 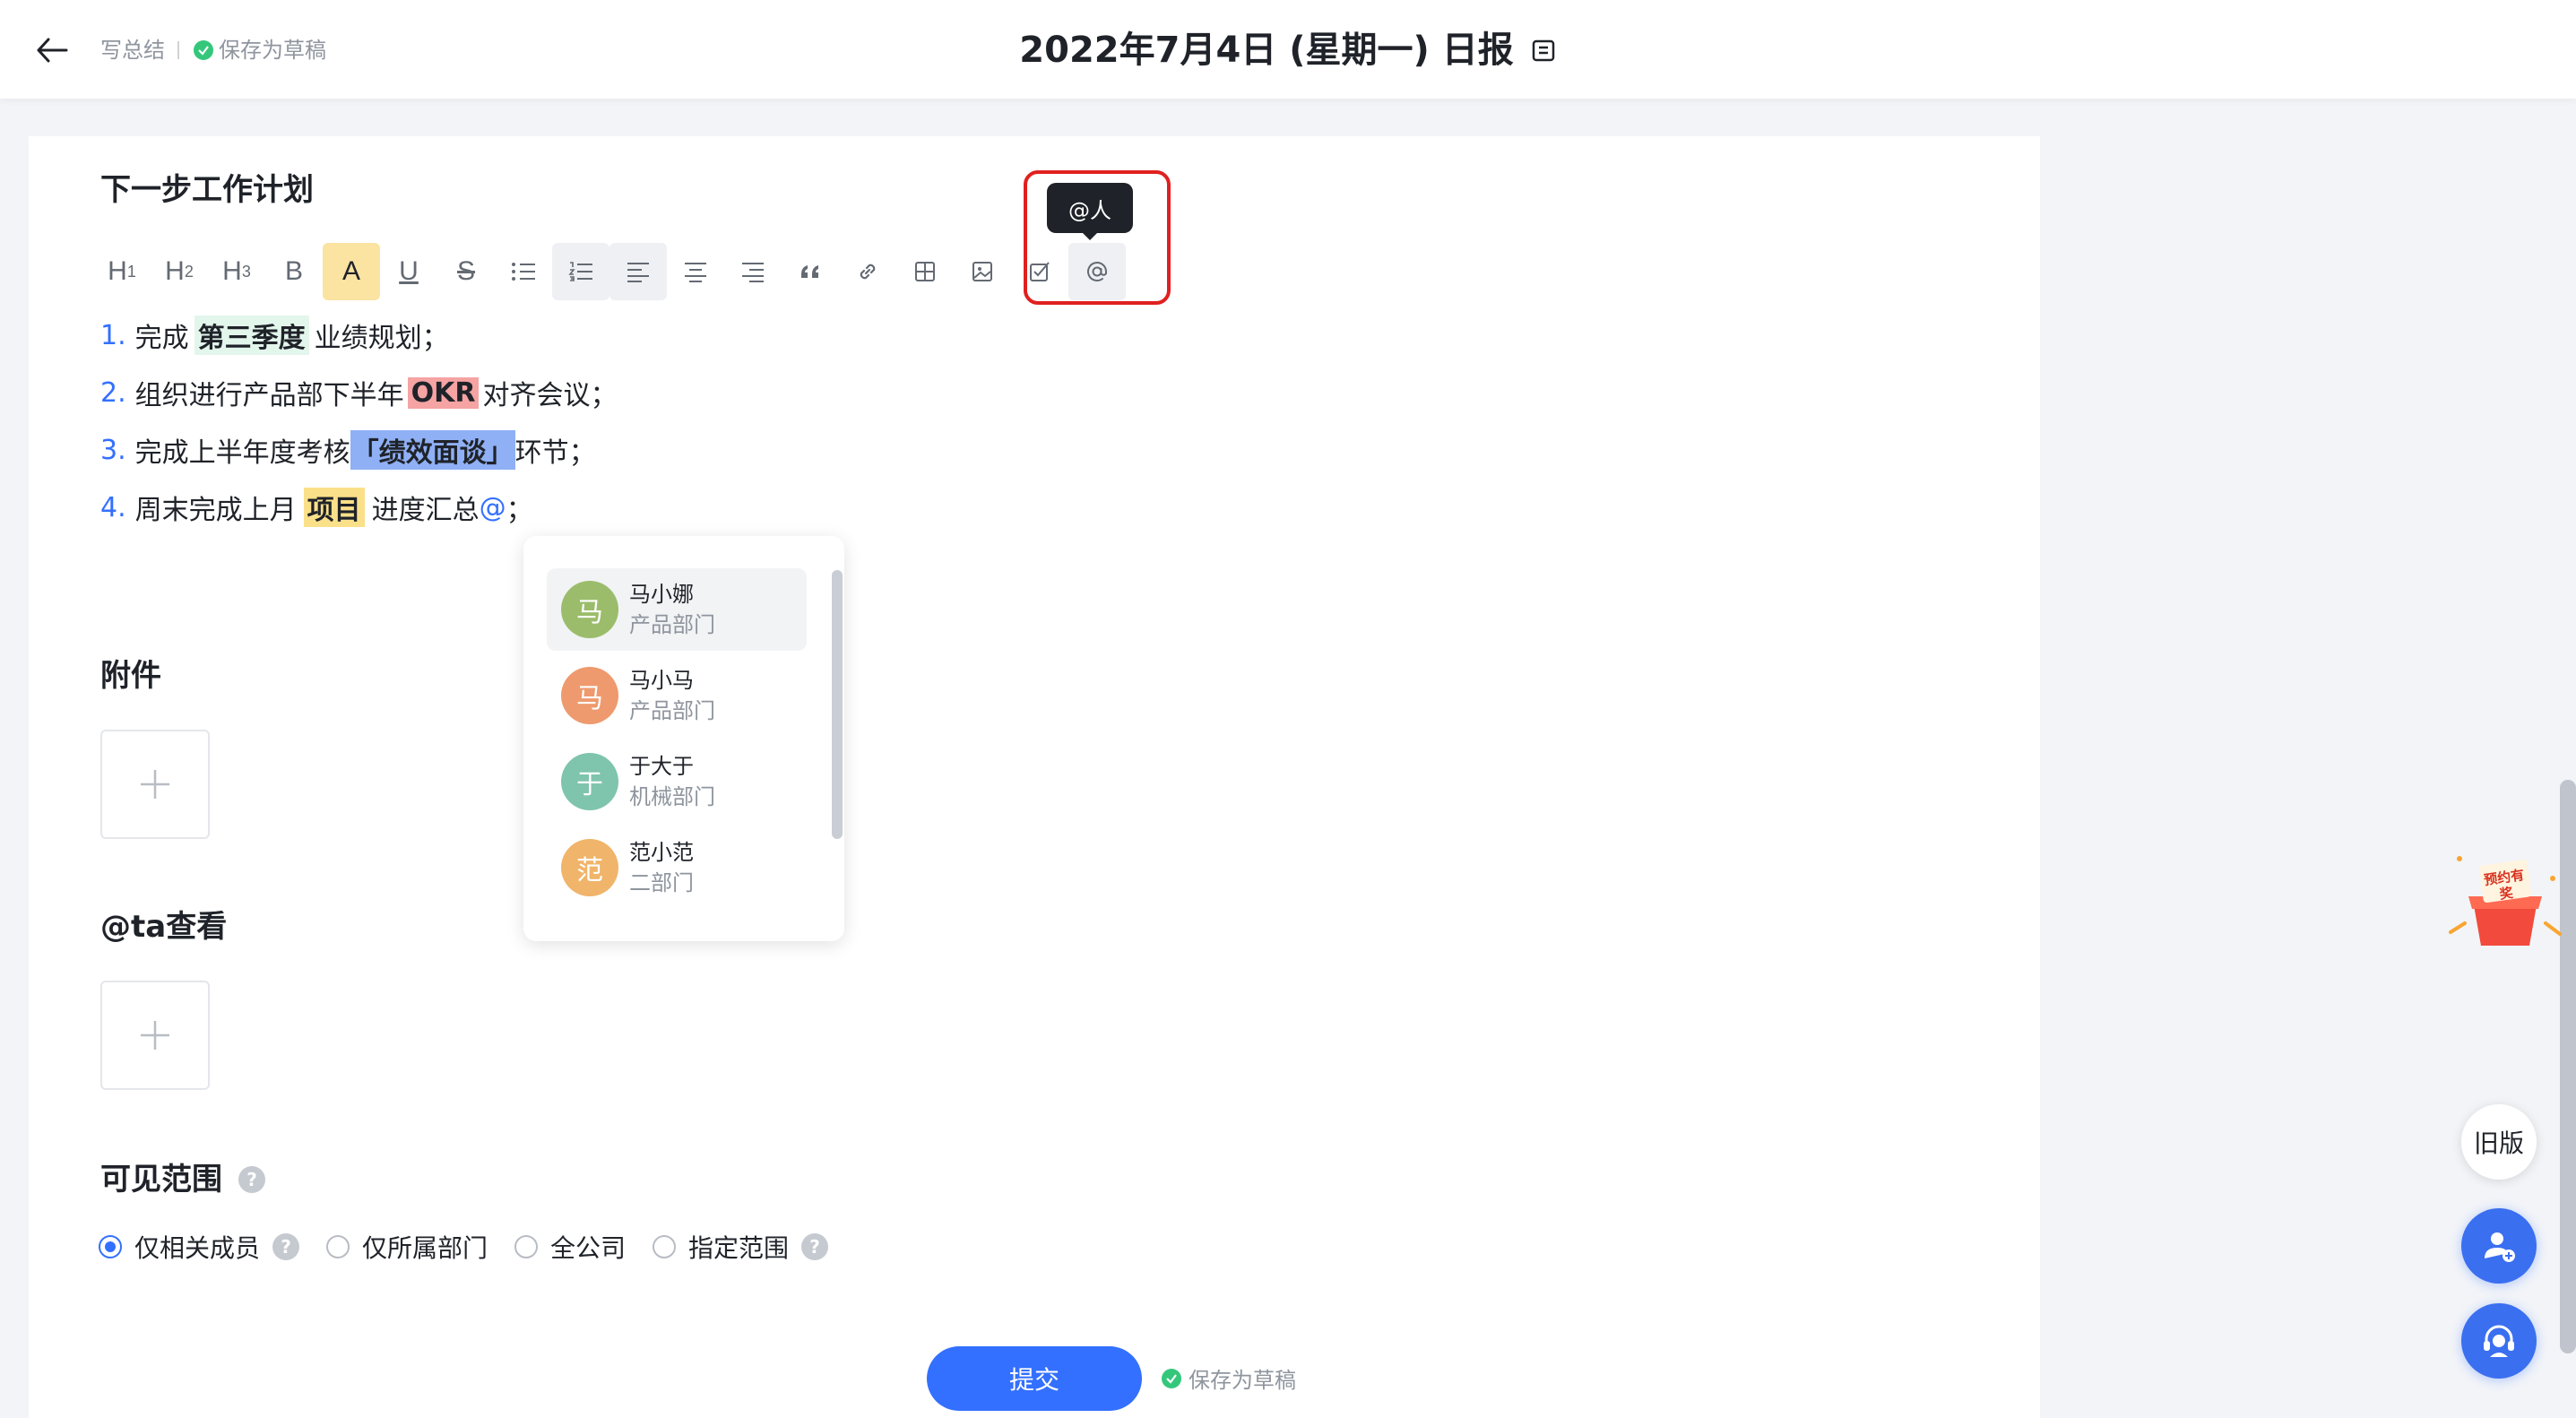 I want to click on line-text: 业绩规划；, so click(x=381, y=339).